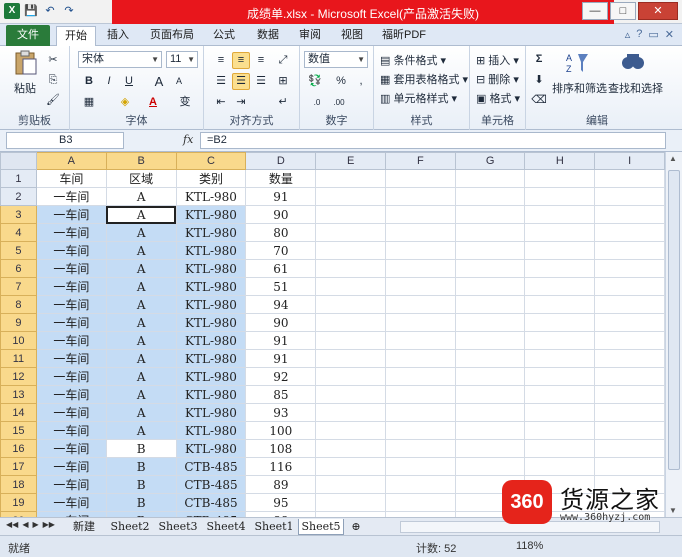 Image resolution: width=682 pixels, height=557 pixels. What do you see at coordinates (629, 161) in the screenshot?
I see `column-header-i: I` at bounding box center [629, 161].